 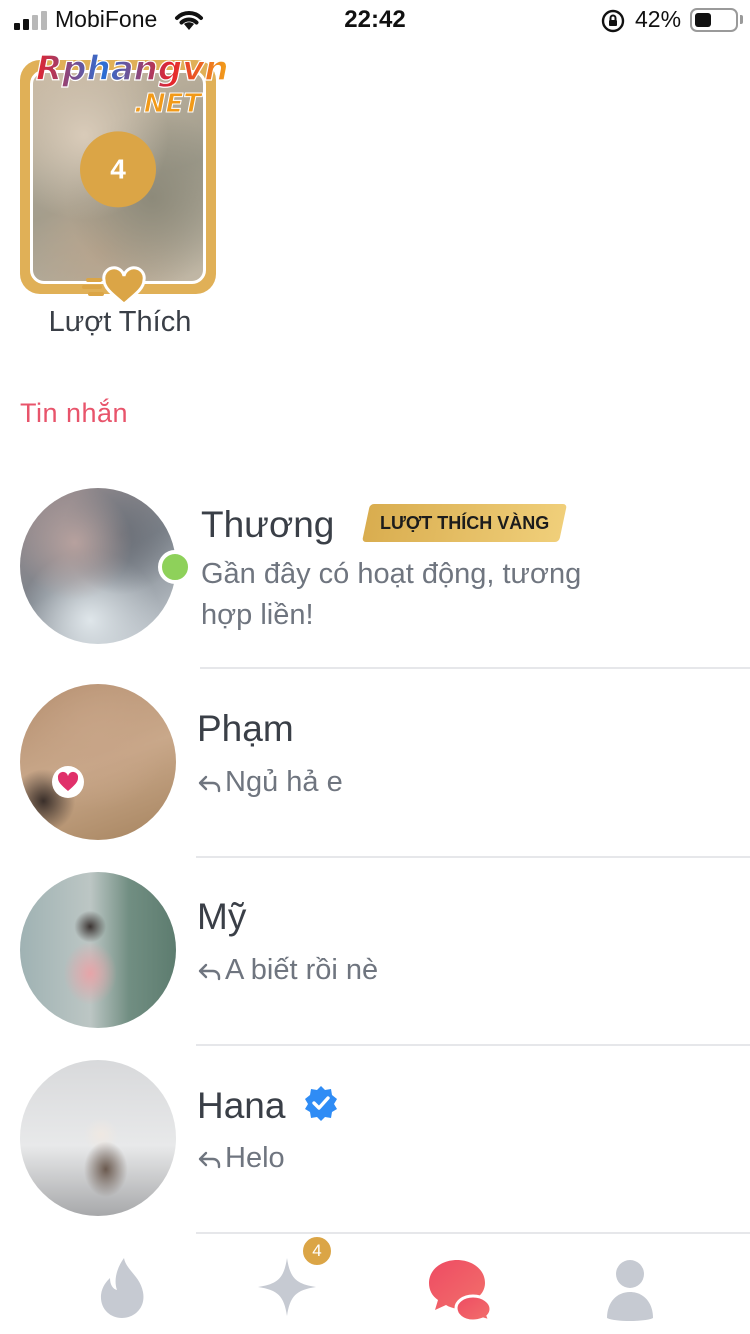 I want to click on rotation-lock-icon, so click(x=613, y=21).